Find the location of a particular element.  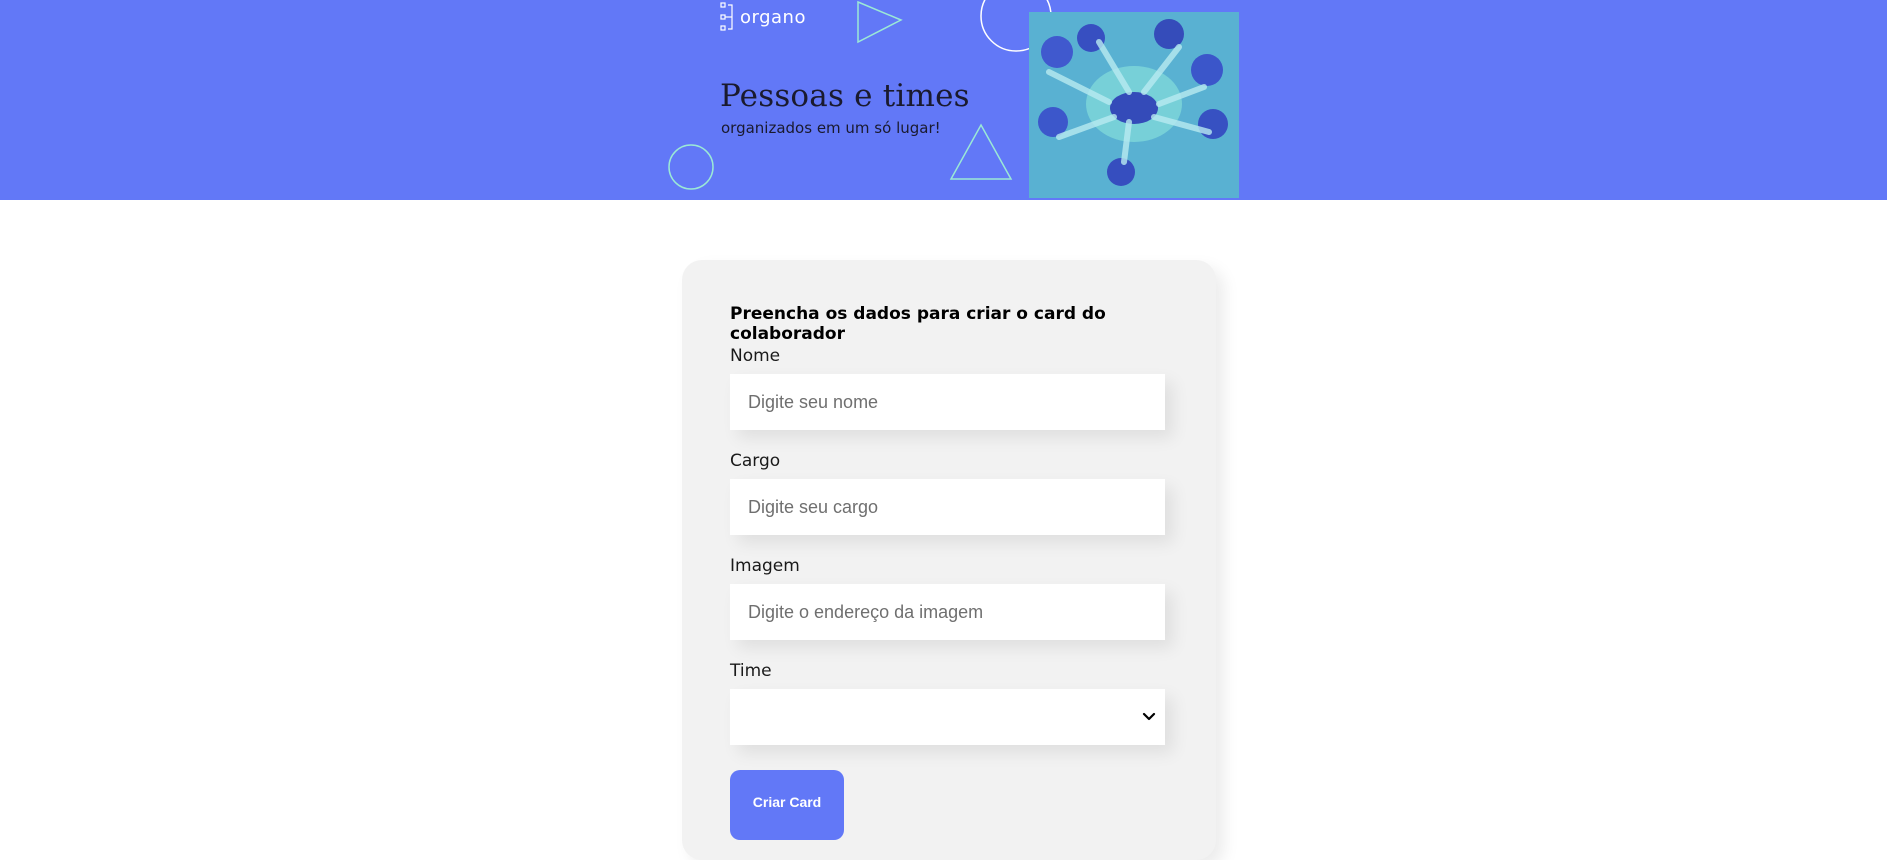

hero-headline: Pessoas e times is located at coordinates (845, 96).